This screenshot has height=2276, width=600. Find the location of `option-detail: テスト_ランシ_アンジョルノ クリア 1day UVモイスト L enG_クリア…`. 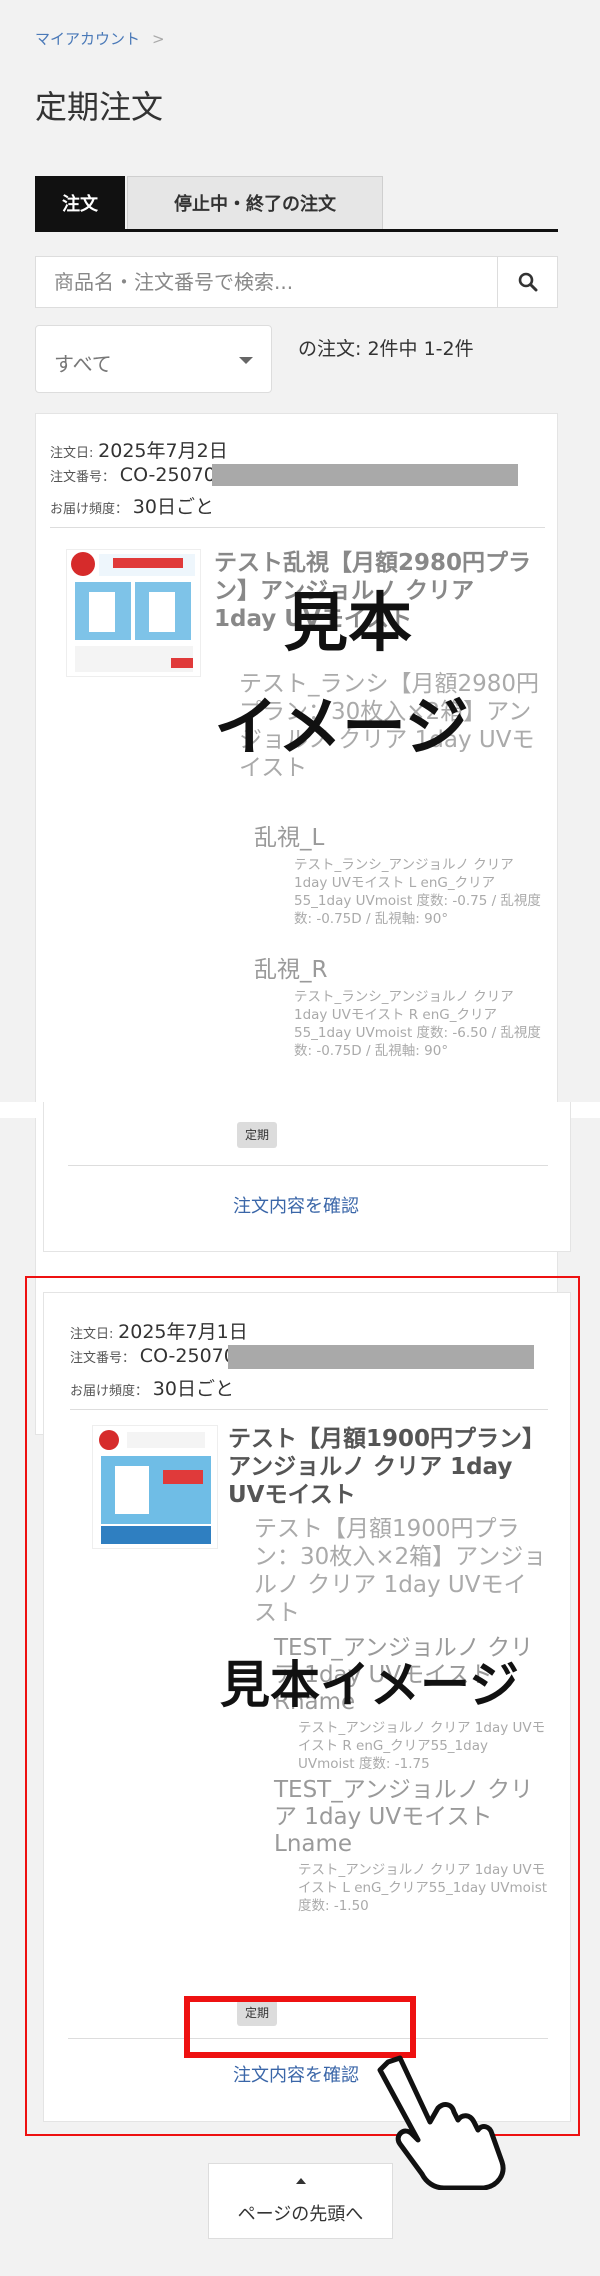

option-detail: テスト_ランシ_アンジョルノ クリア 1day UVモイスト L enG_クリア… is located at coordinates (417, 892).